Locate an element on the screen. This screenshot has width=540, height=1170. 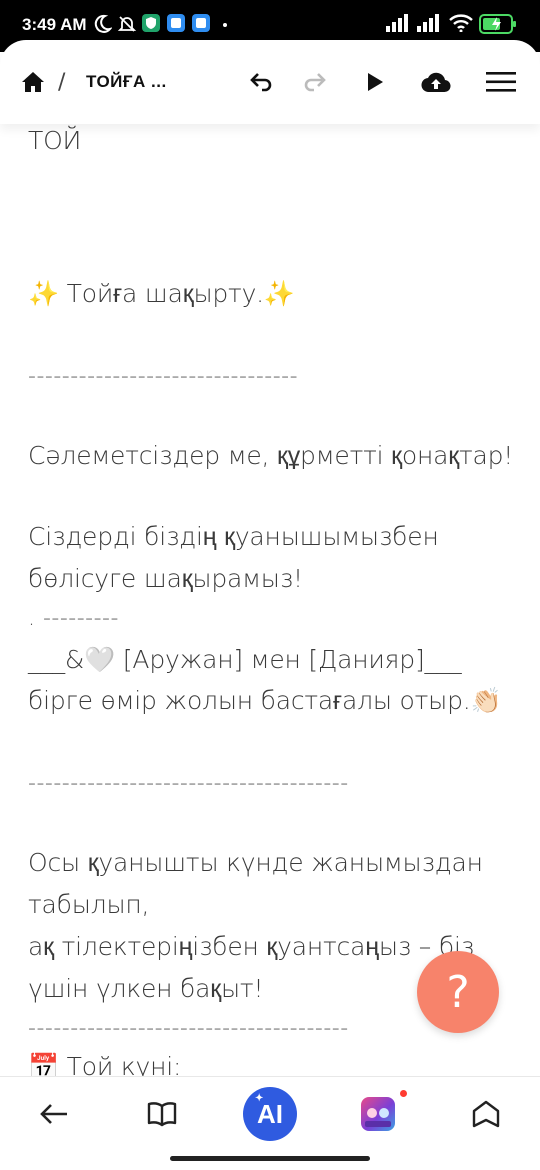
doc-line: бөлісуге шақырамыз! is located at coordinates (165, 578).